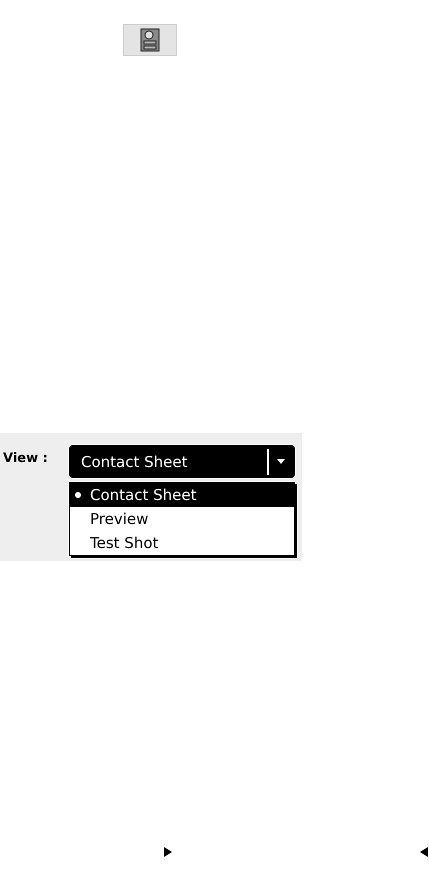  I want to click on bullet-icon, so click(78, 495).